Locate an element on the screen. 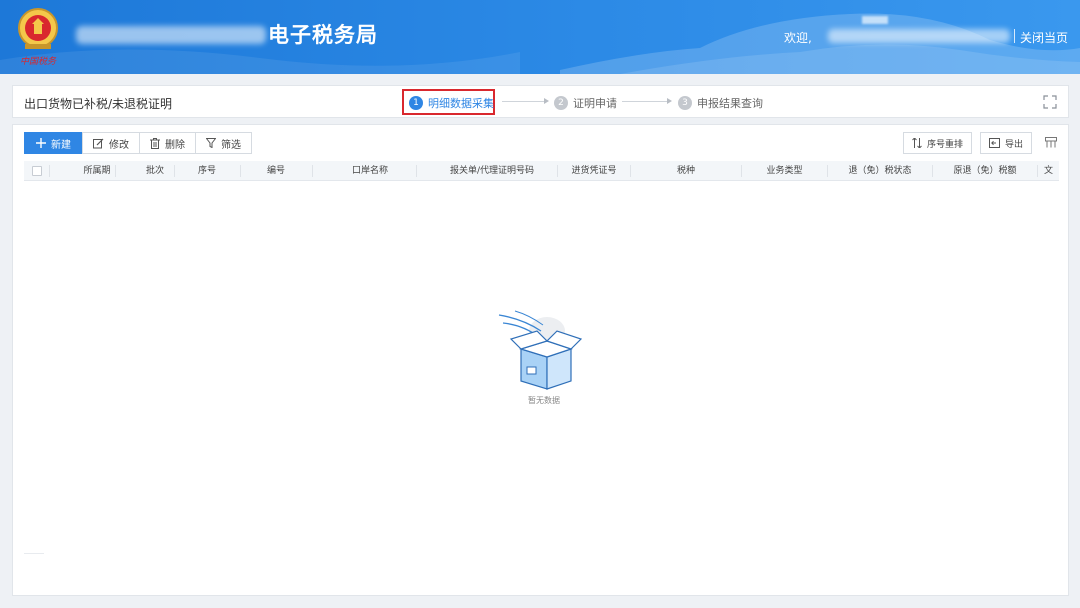 Image resolution: width=1080 pixels, height=608 pixels. filter-button-label: 筛选 is located at coordinates (231, 145).